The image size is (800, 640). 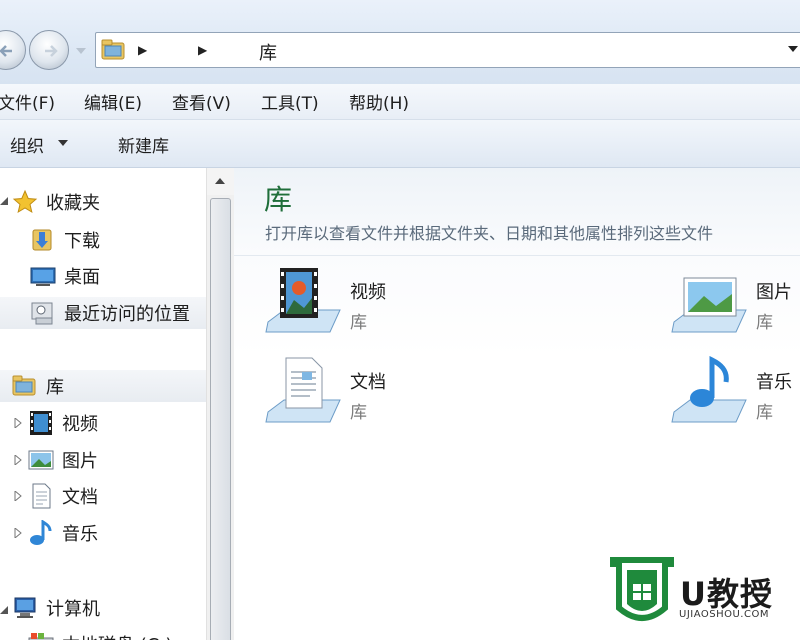 I want to click on nav-label: 图片, so click(x=80, y=461).